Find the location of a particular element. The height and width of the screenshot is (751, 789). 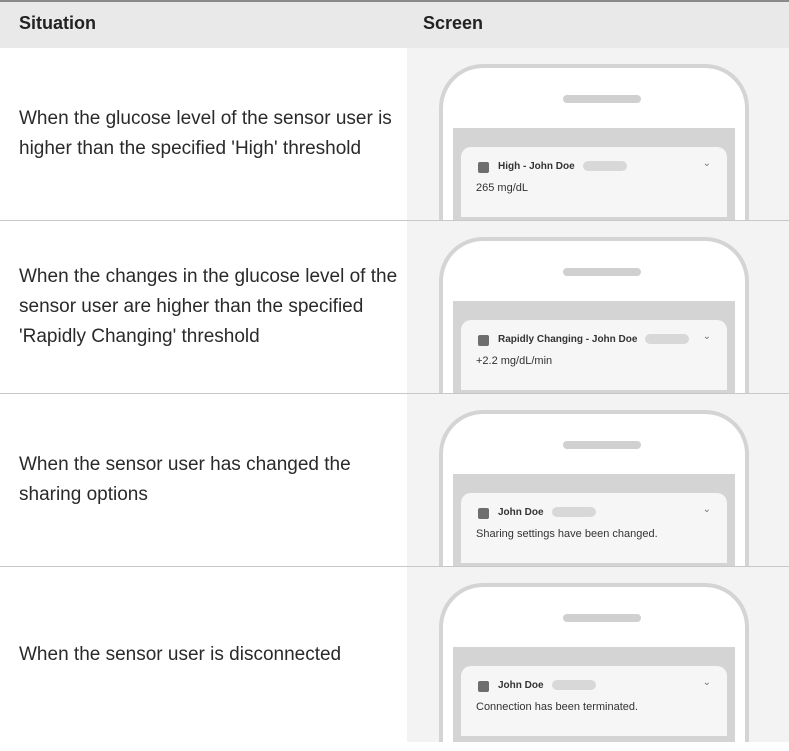

notification-title: Rapidly Changing - John Doe is located at coordinates (568, 339).